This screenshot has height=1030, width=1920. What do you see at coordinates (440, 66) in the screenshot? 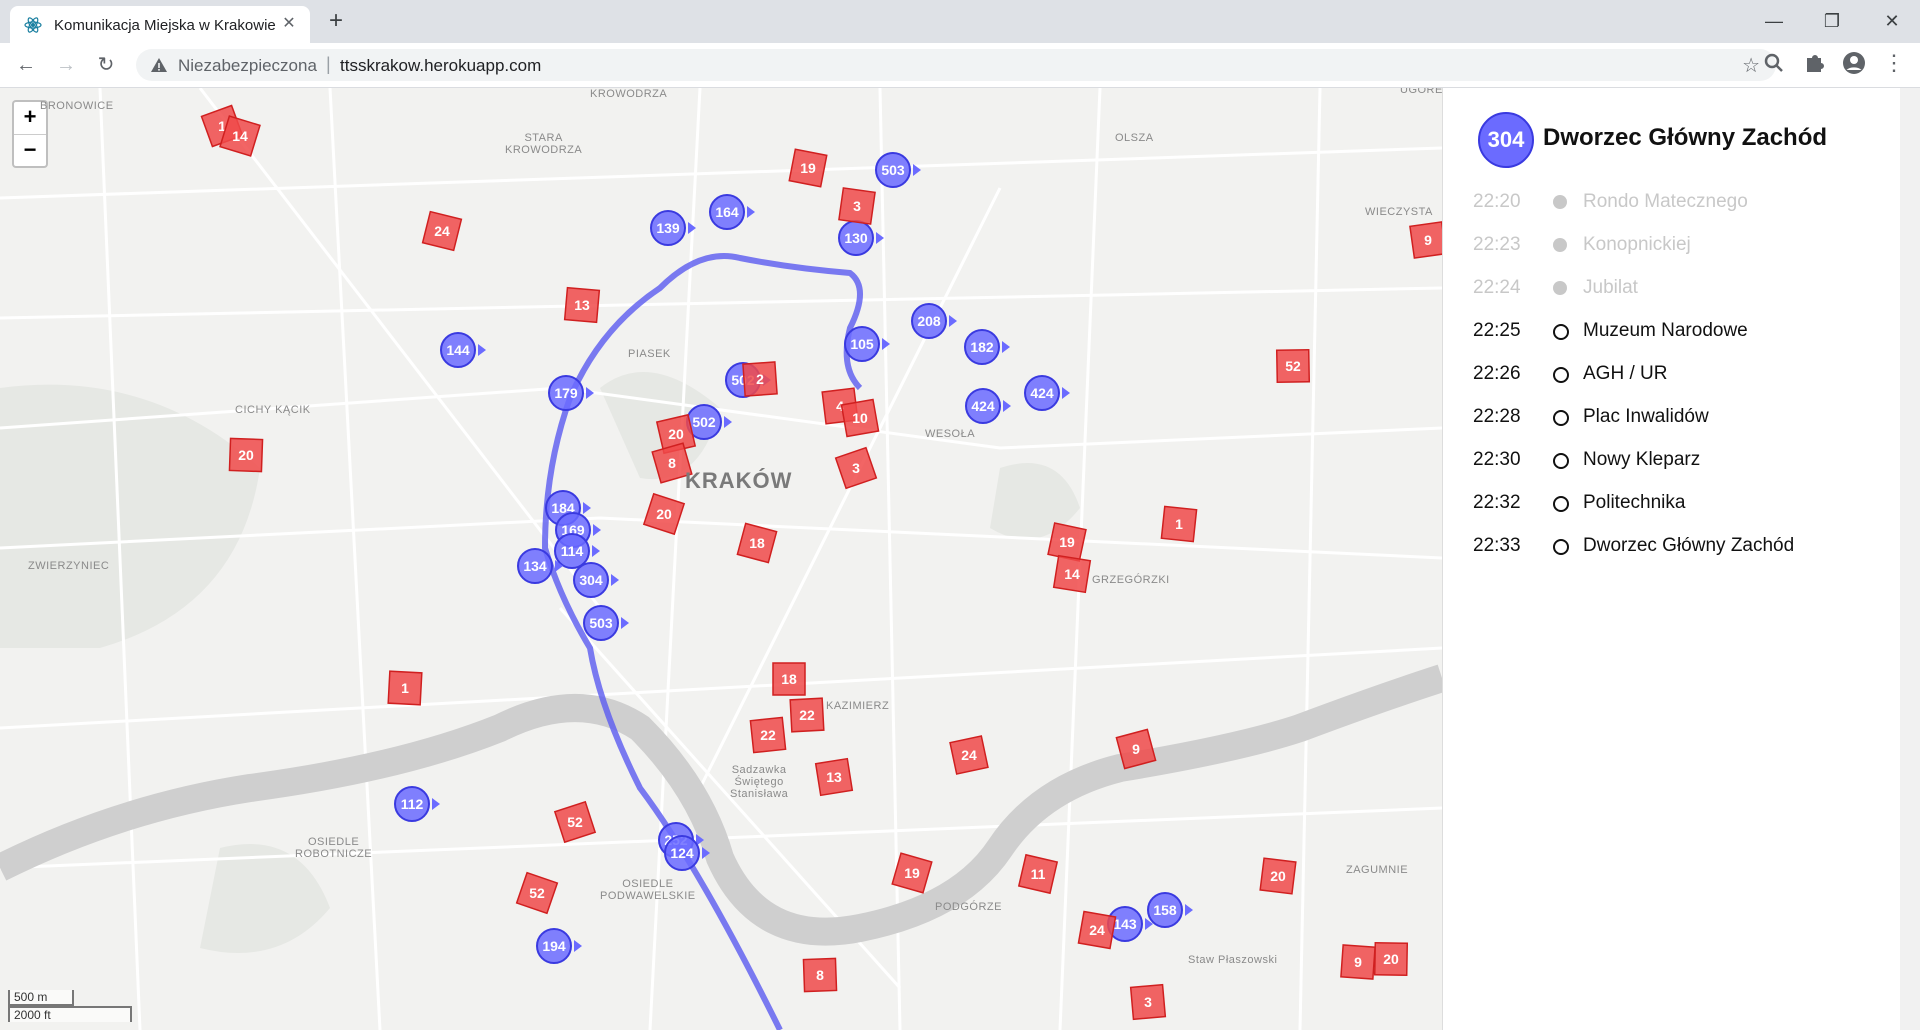
I see `url-text: ttsskrakow.herokuapp.com` at bounding box center [440, 66].